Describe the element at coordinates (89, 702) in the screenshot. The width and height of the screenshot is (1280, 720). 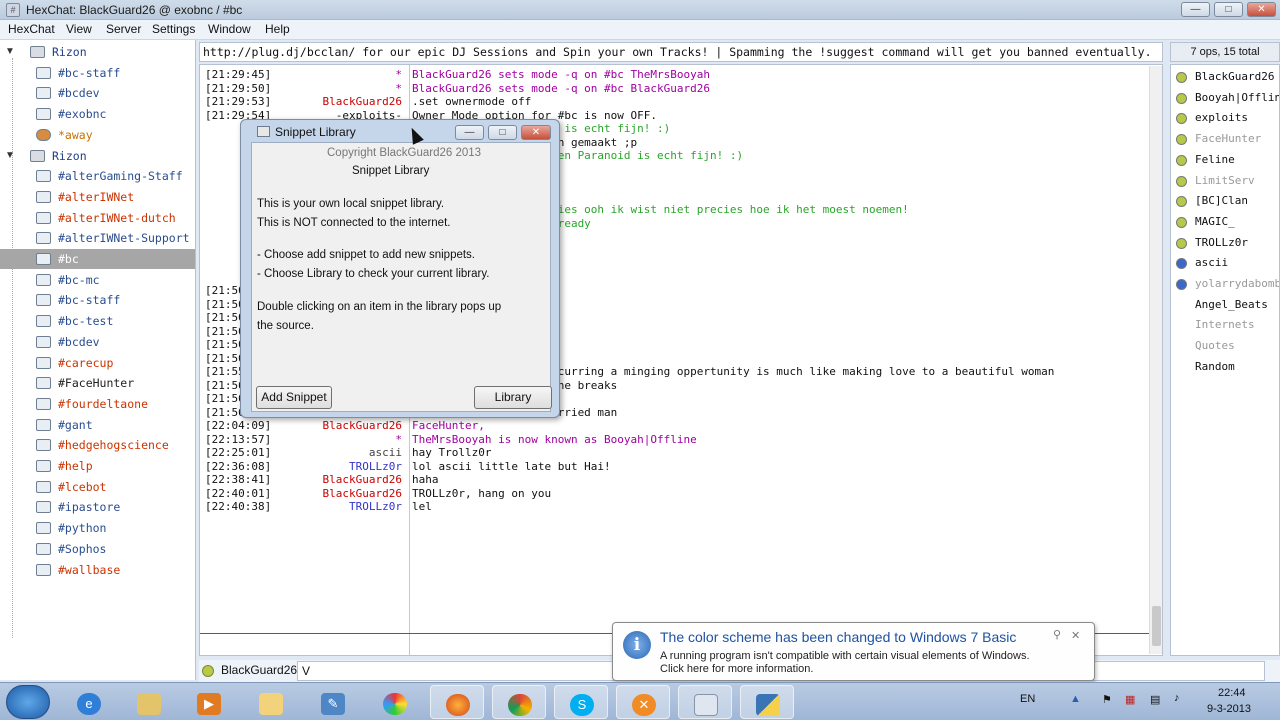
I see `taskbar-ie: e` at that location.